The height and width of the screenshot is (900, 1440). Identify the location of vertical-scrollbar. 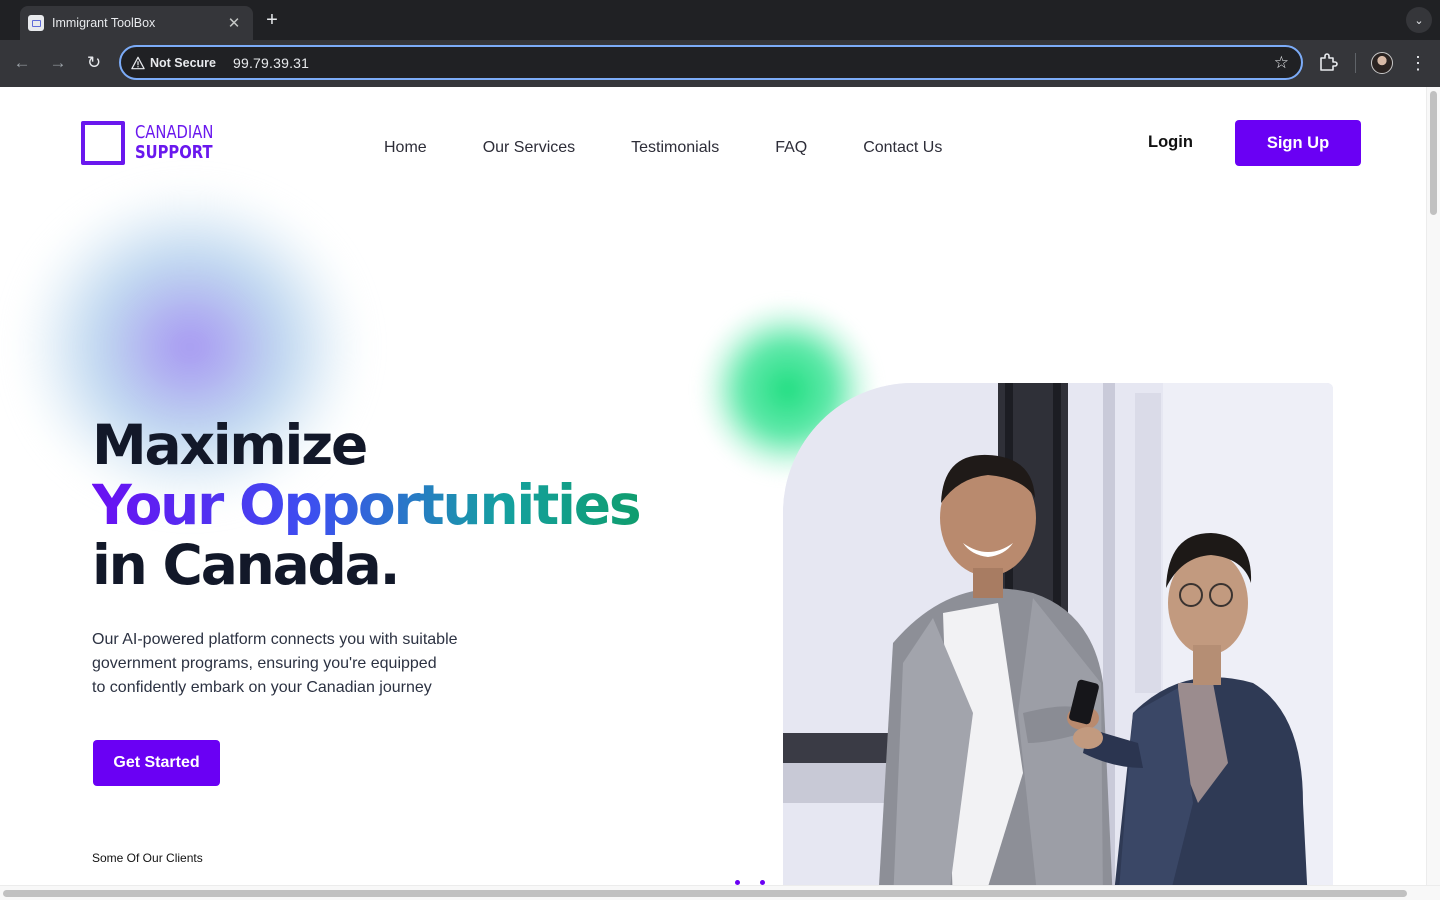
(1433, 486).